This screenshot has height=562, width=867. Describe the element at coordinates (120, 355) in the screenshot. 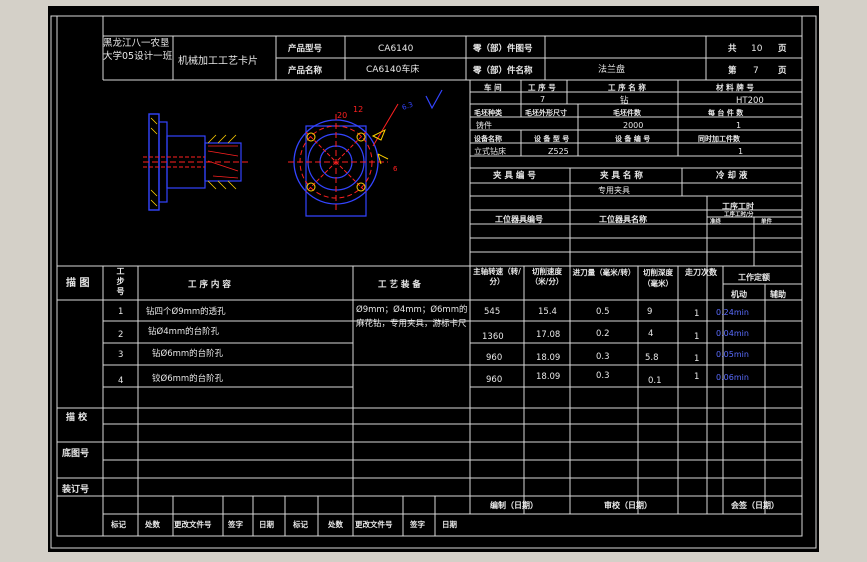

I see `row-3-step: 3` at that location.